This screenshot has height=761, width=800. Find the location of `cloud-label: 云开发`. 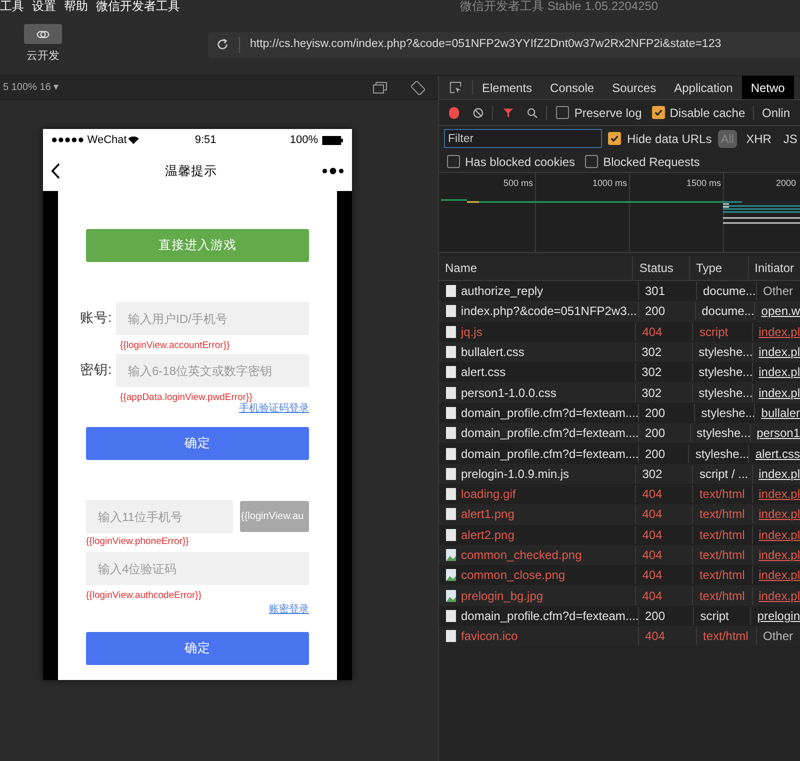

cloud-label: 云开发 is located at coordinates (43, 56).